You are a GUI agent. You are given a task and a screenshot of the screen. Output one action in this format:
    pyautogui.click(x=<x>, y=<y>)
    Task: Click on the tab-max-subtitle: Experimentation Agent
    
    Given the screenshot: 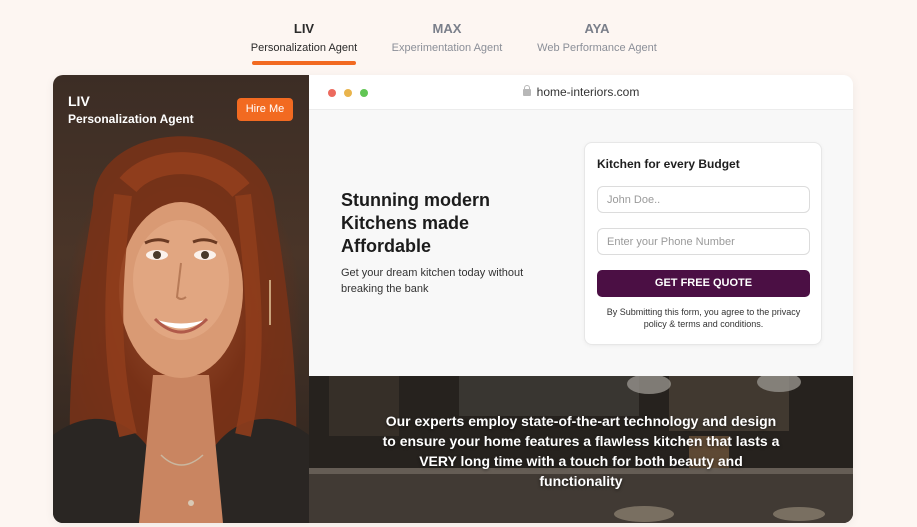 What is the action you would take?
    pyautogui.click(x=447, y=48)
    